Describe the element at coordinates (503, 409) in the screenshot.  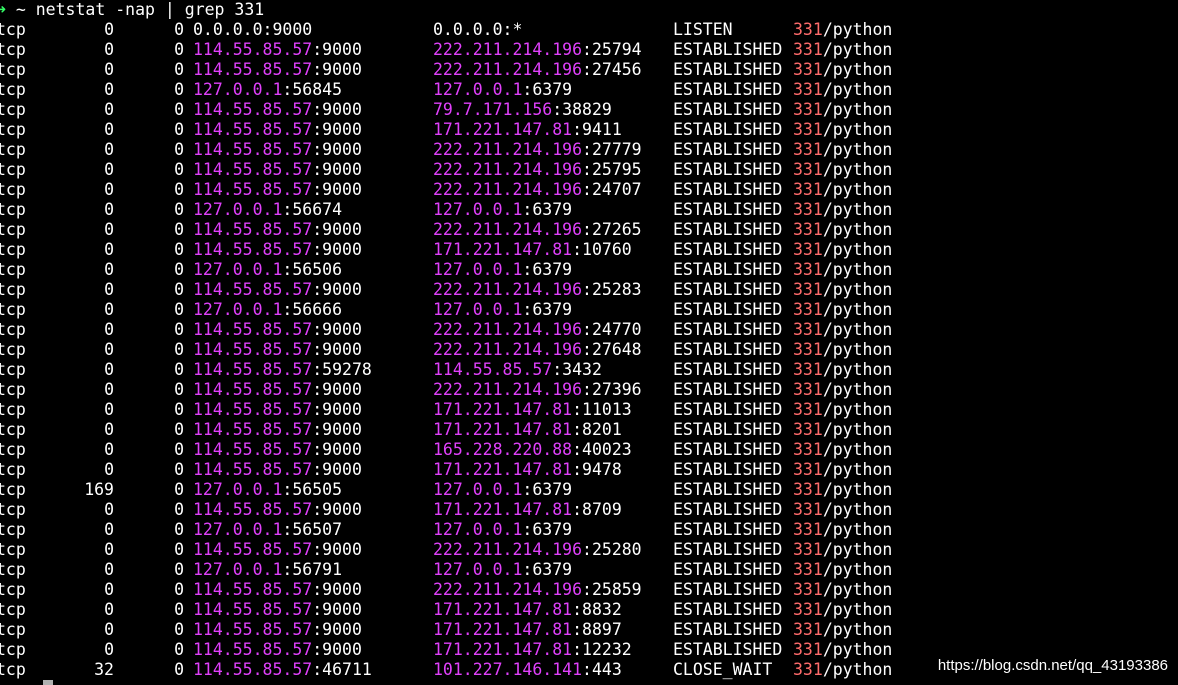
I see `foreign-ip: 171.221.147.81` at that location.